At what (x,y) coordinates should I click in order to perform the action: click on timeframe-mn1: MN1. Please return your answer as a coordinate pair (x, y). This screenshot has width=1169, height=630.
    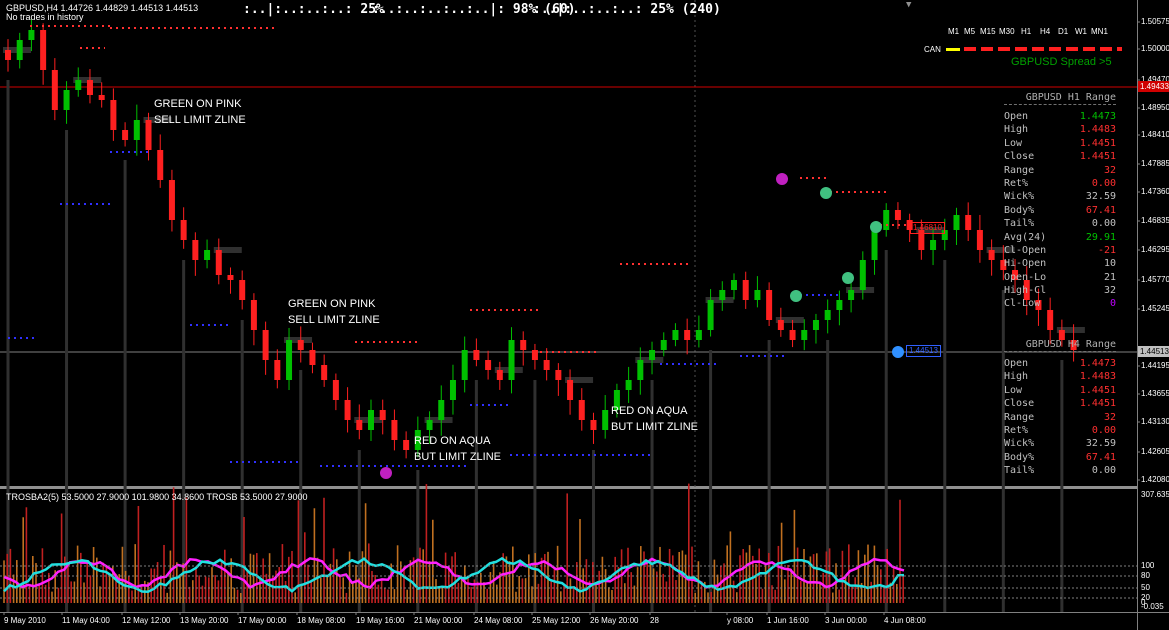
    Looking at the image, I should click on (1099, 31).